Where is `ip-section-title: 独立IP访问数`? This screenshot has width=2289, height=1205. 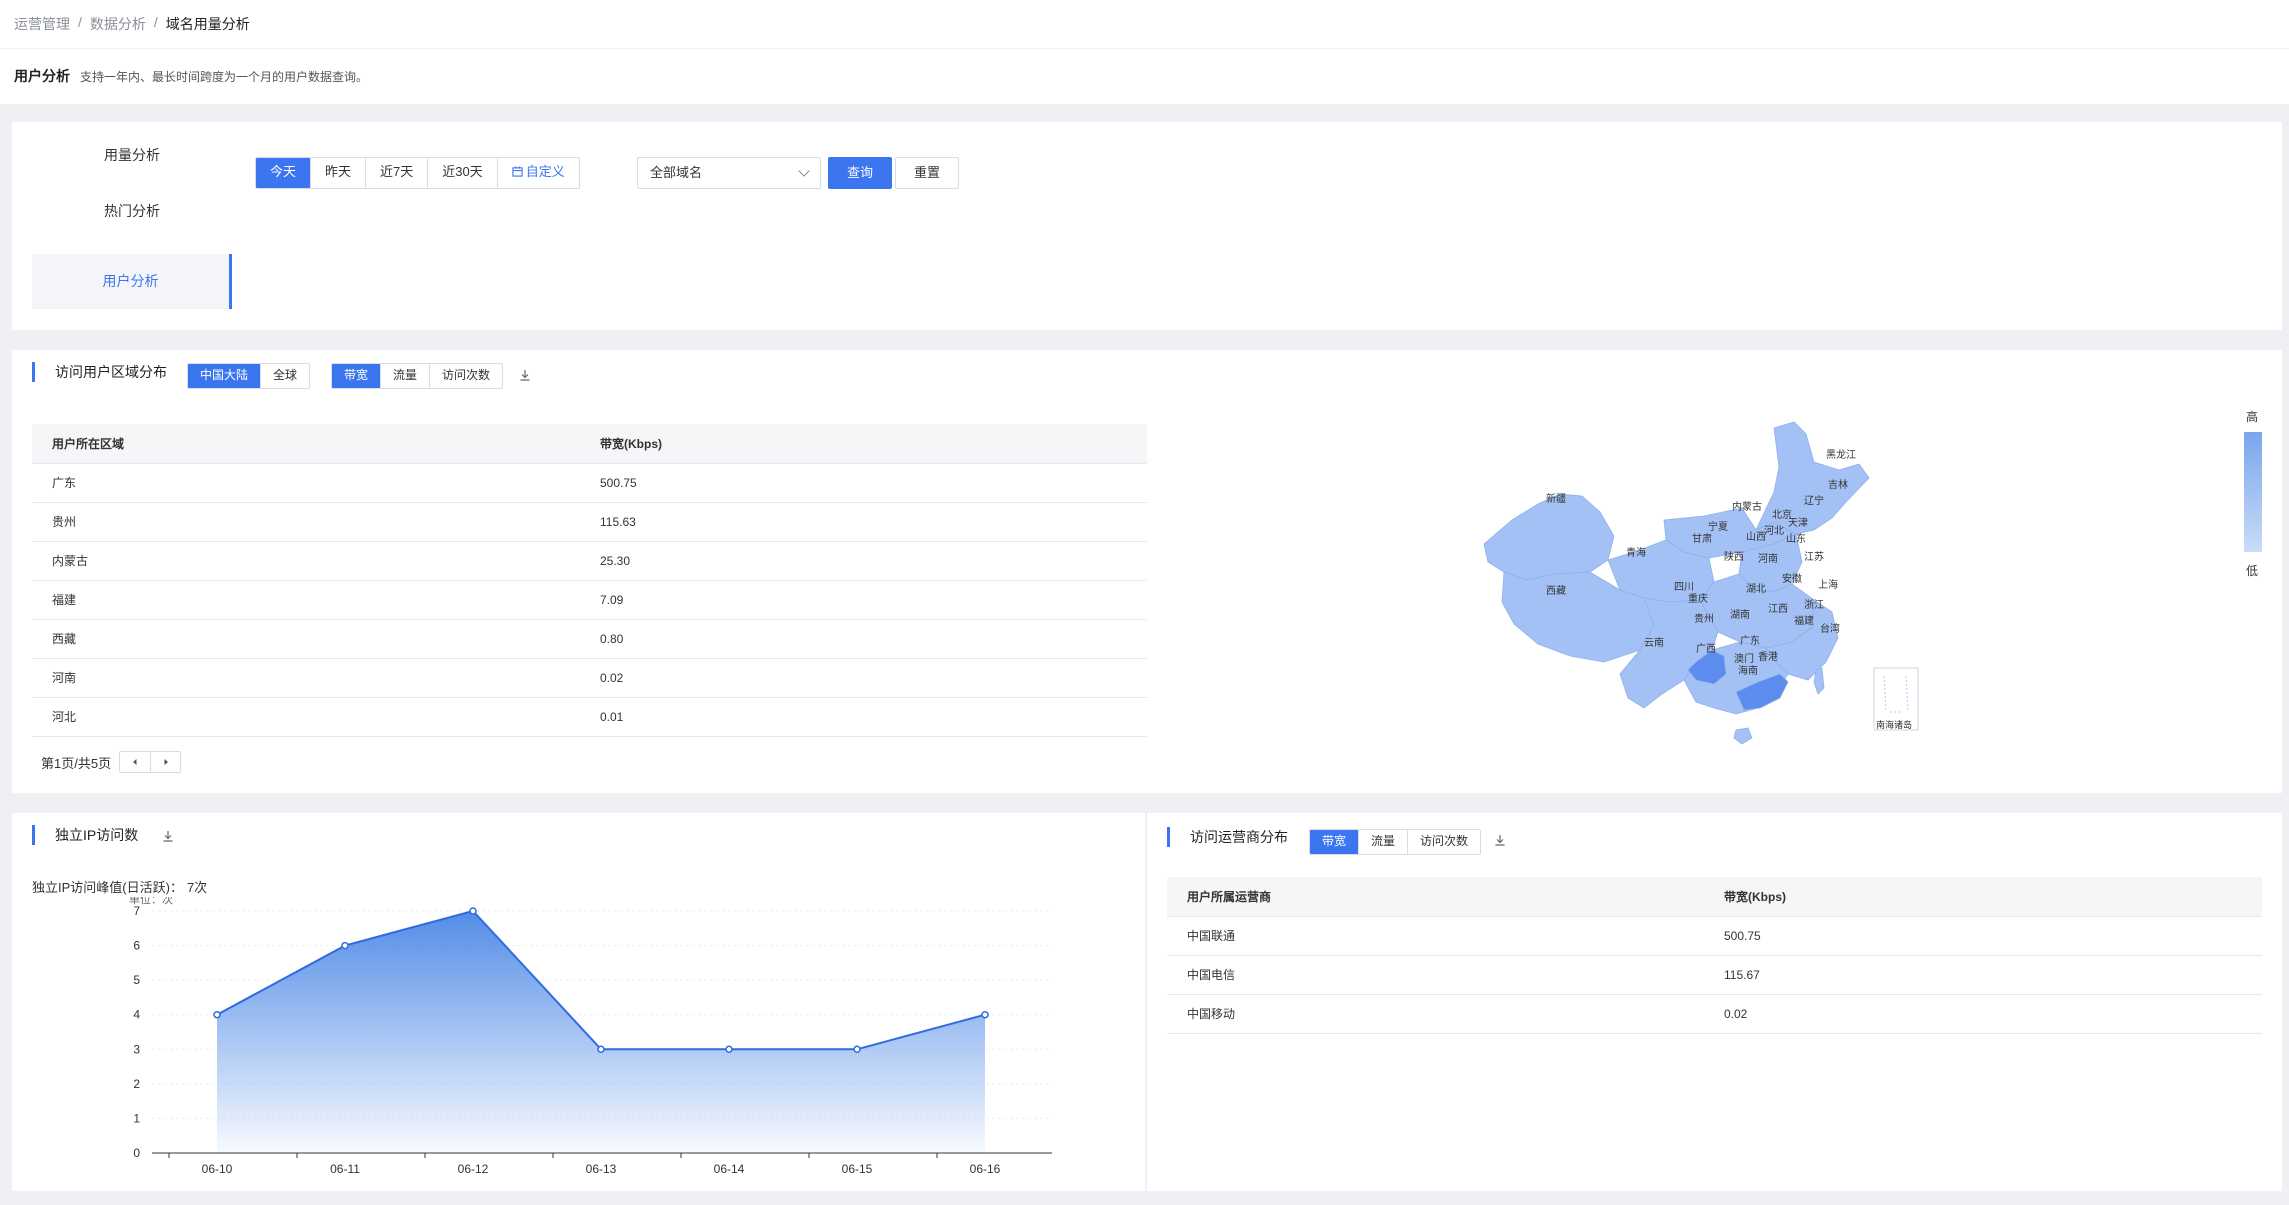 ip-section-title: 独立IP访问数 is located at coordinates (85, 835).